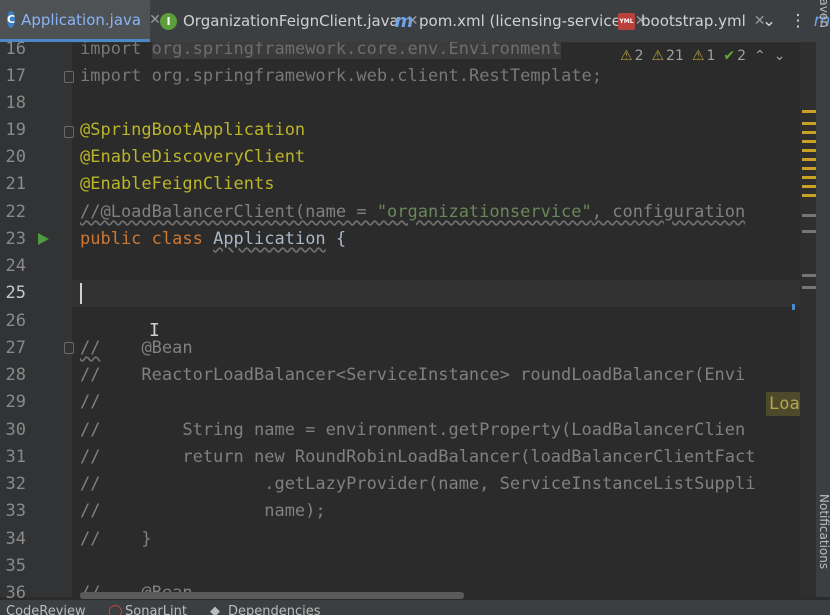  I want to click on line-number: 26, so click(15, 321).